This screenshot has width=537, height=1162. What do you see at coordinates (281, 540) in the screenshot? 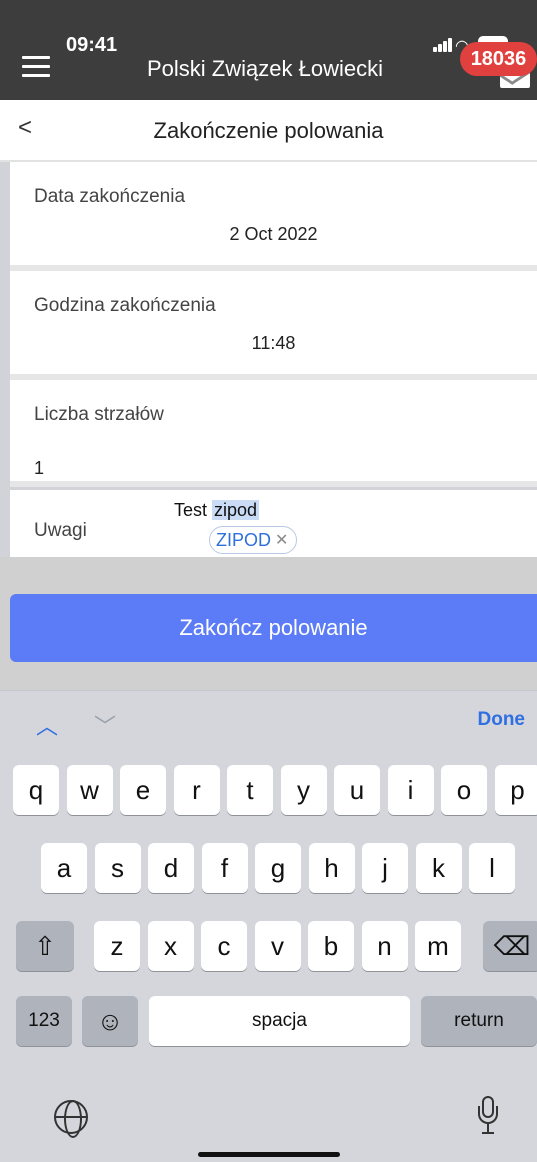
I see `close-icon: ✕` at bounding box center [281, 540].